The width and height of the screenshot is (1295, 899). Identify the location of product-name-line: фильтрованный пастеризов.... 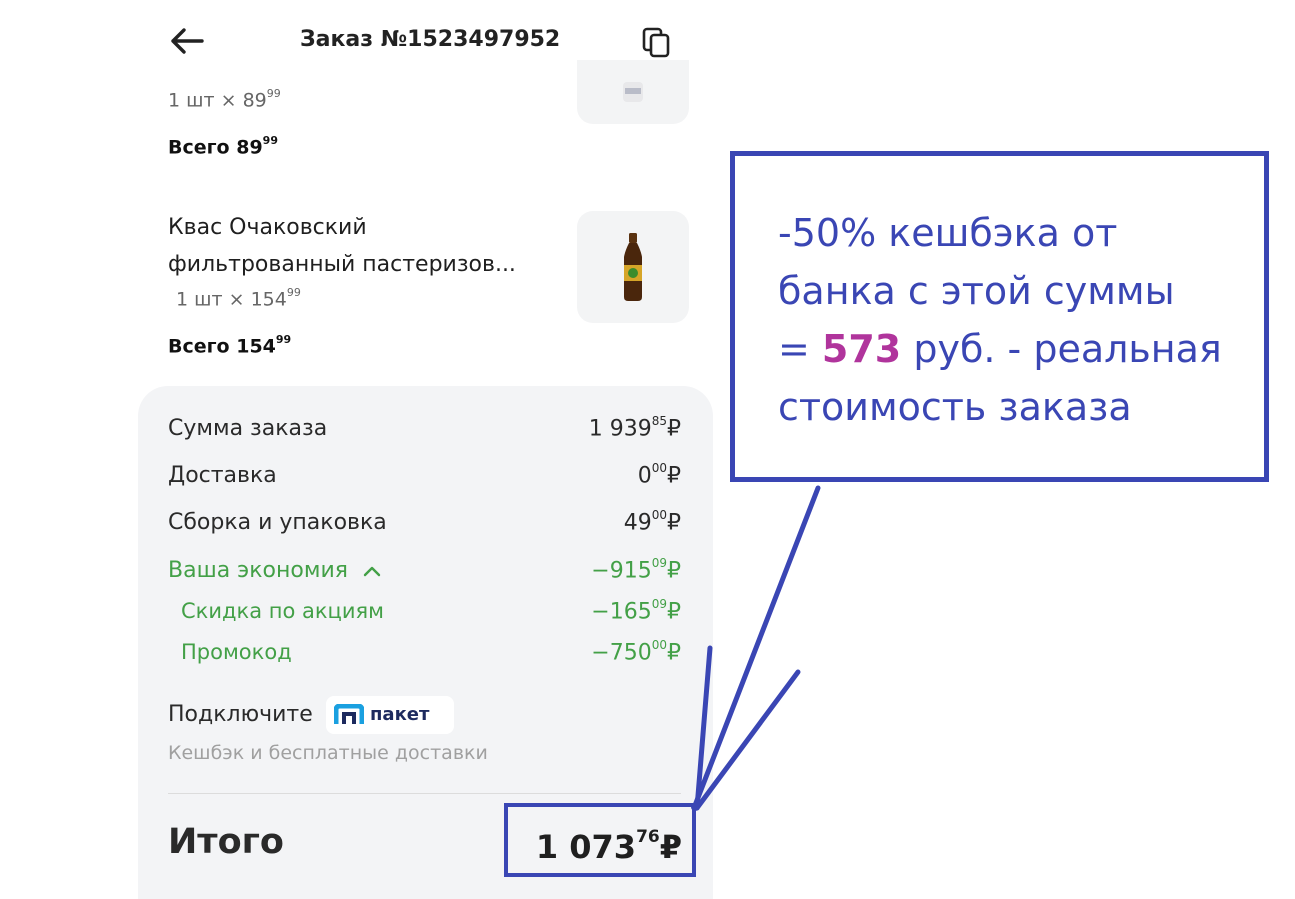
(342, 264).